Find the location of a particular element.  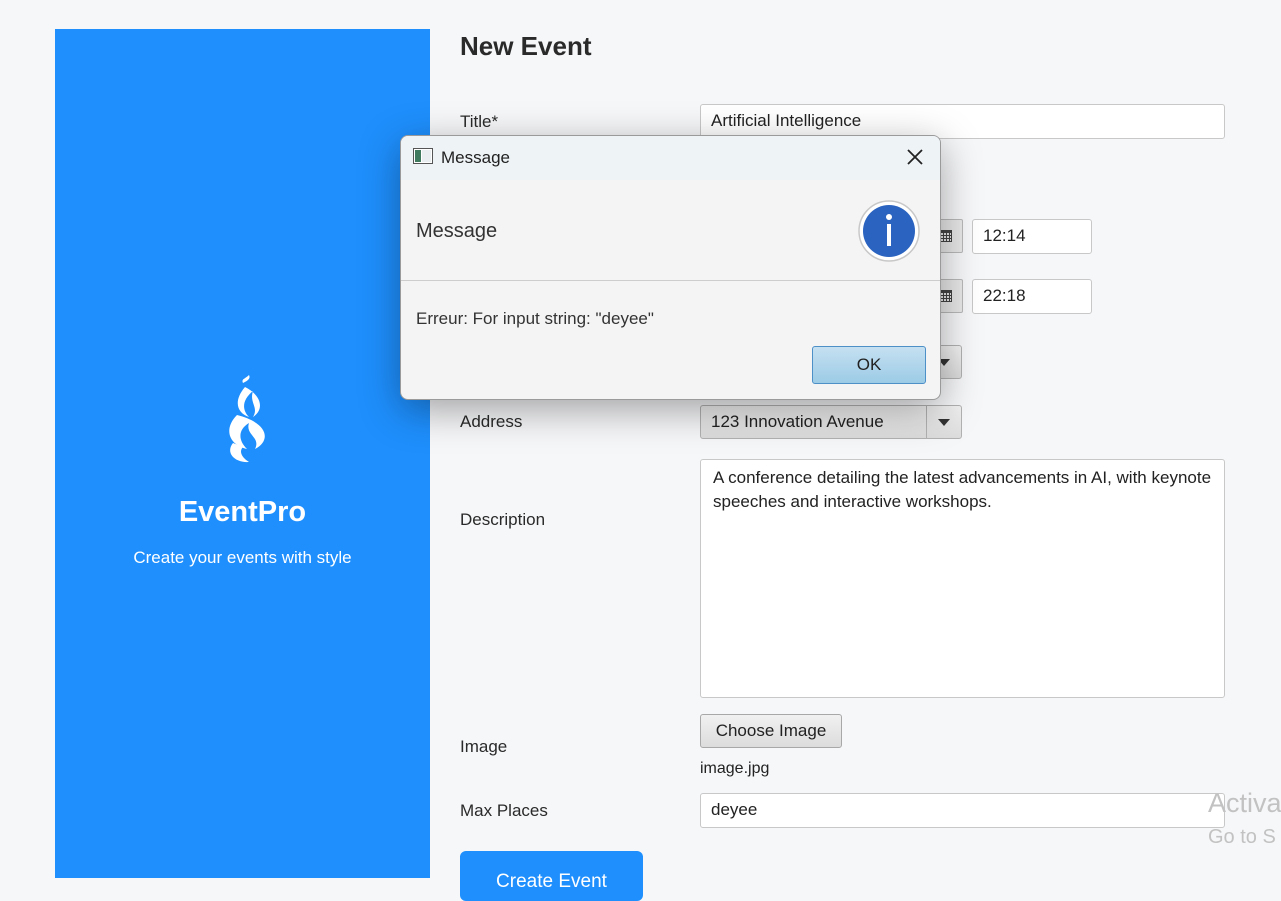

end-time-input: 22:18 is located at coordinates (1032, 296).